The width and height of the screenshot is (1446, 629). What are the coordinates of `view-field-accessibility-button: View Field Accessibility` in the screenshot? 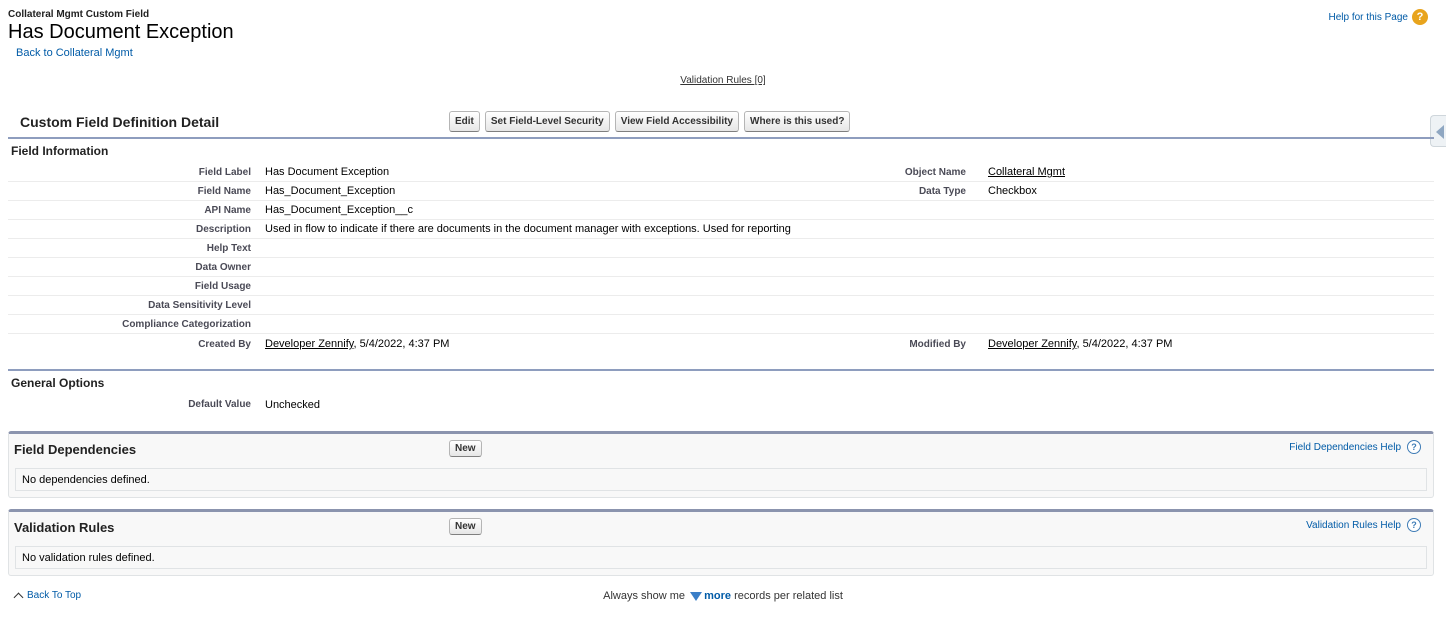 It's located at (676, 121).